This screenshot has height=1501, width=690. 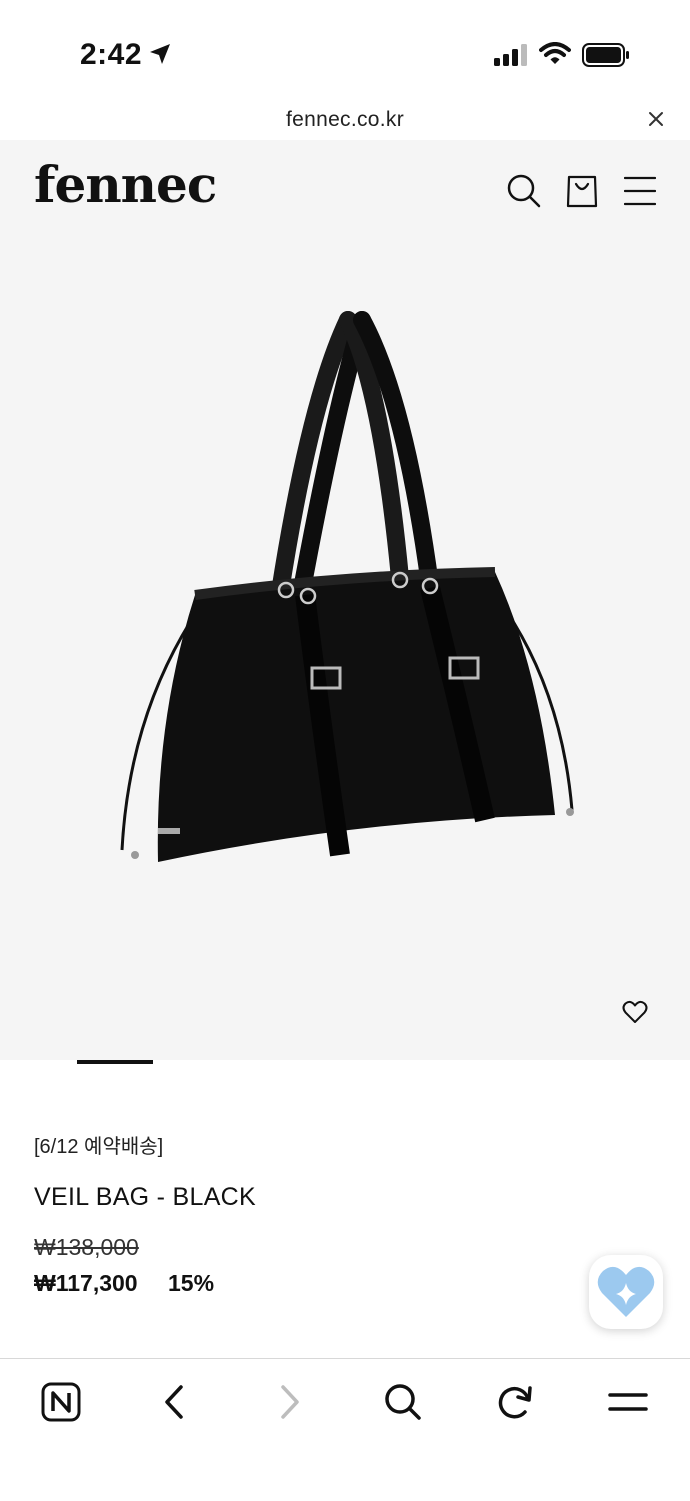 What do you see at coordinates (86, 1283) in the screenshot?
I see `sale-price: ₩117,300` at bounding box center [86, 1283].